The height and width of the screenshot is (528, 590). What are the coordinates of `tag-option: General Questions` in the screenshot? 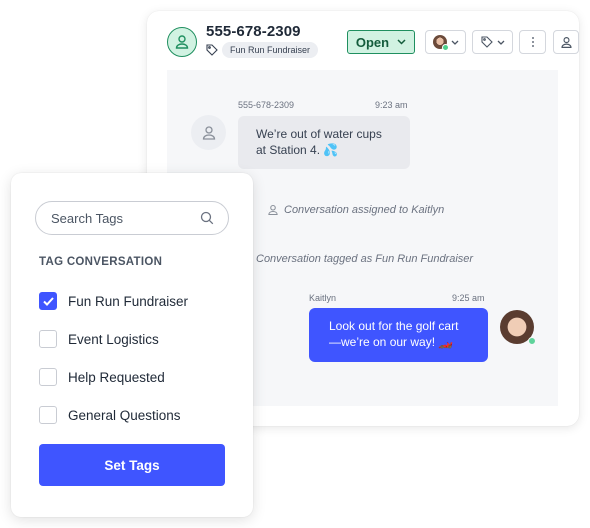 It's located at (113, 415).